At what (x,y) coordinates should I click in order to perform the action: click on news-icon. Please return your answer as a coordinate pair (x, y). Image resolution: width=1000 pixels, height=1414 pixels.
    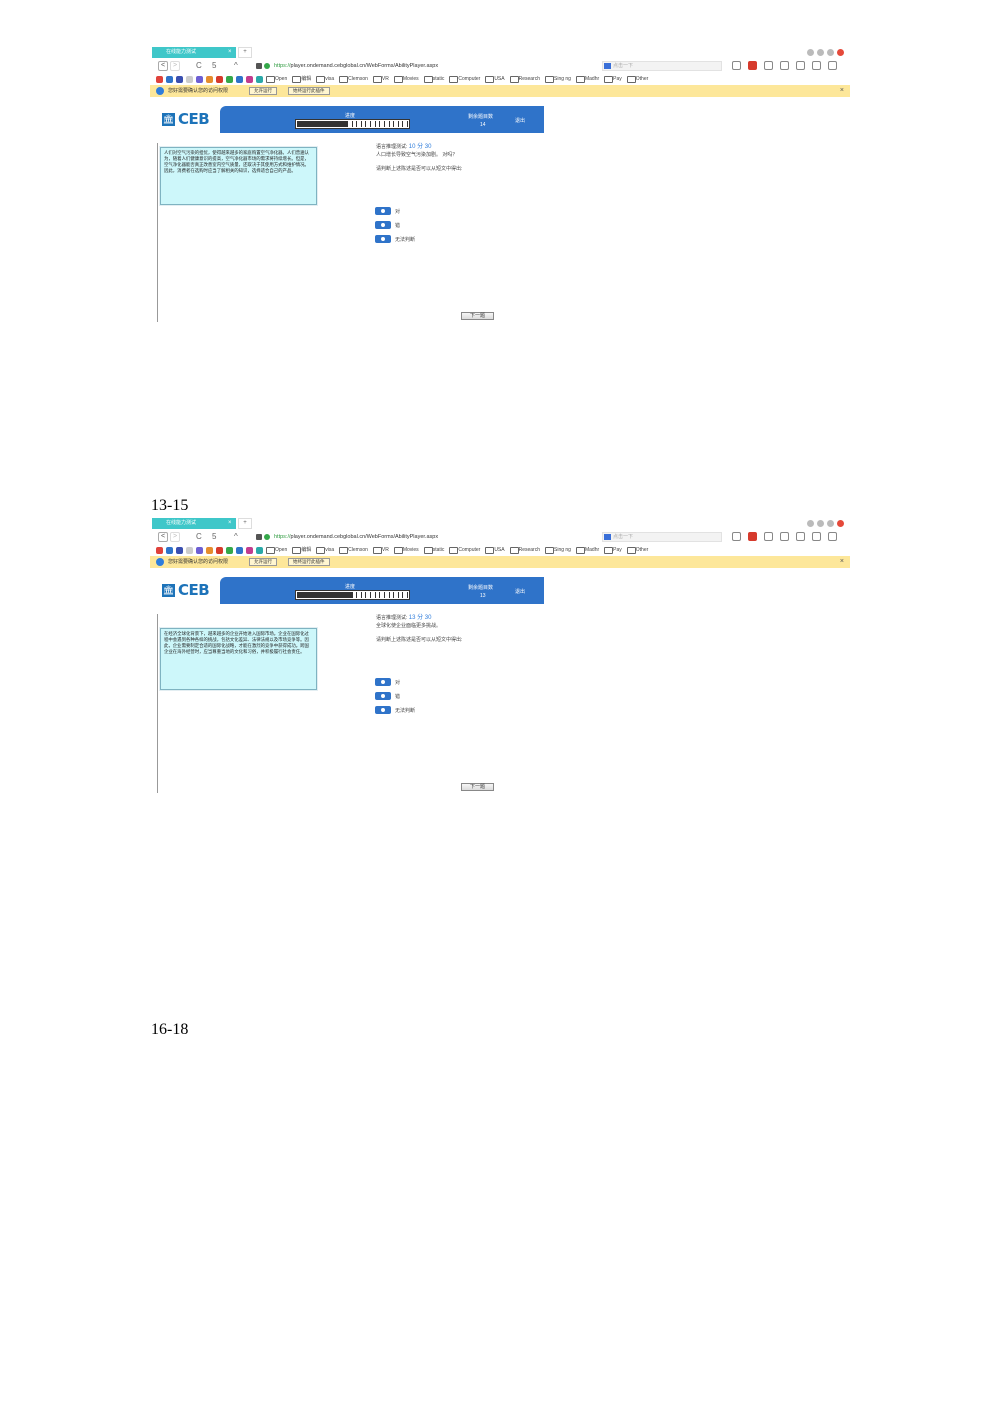
    Looking at the image, I should click on (219, 550).